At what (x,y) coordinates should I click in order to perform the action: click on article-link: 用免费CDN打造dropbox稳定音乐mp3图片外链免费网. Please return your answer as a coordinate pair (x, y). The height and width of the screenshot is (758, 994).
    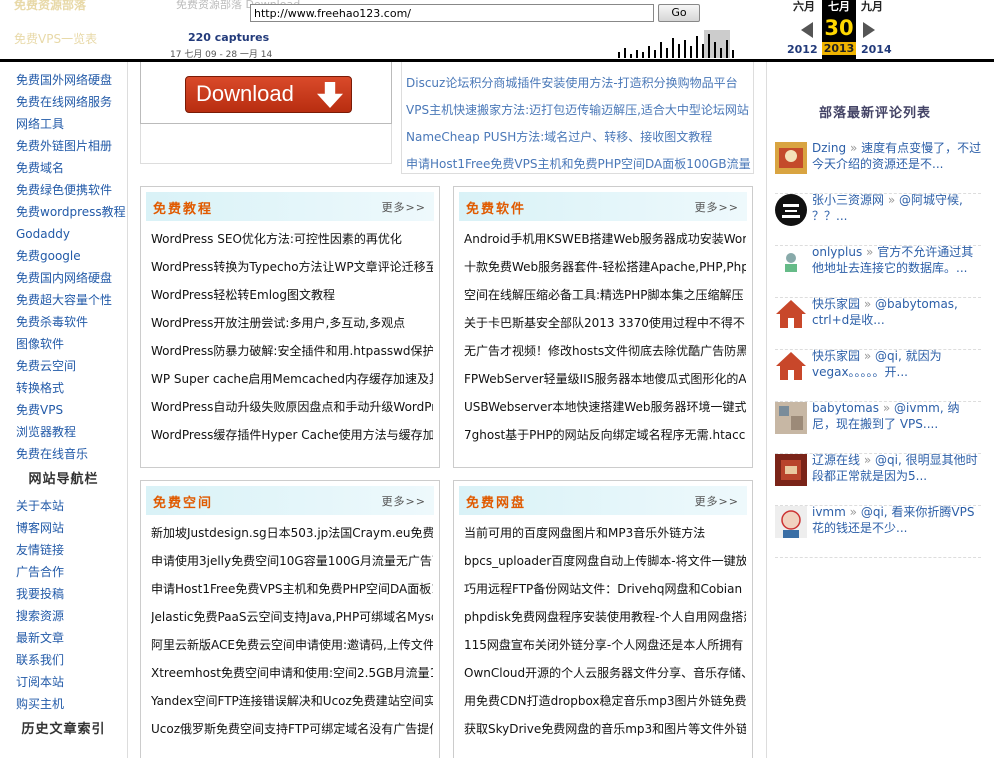
    Looking at the image, I should click on (605, 701).